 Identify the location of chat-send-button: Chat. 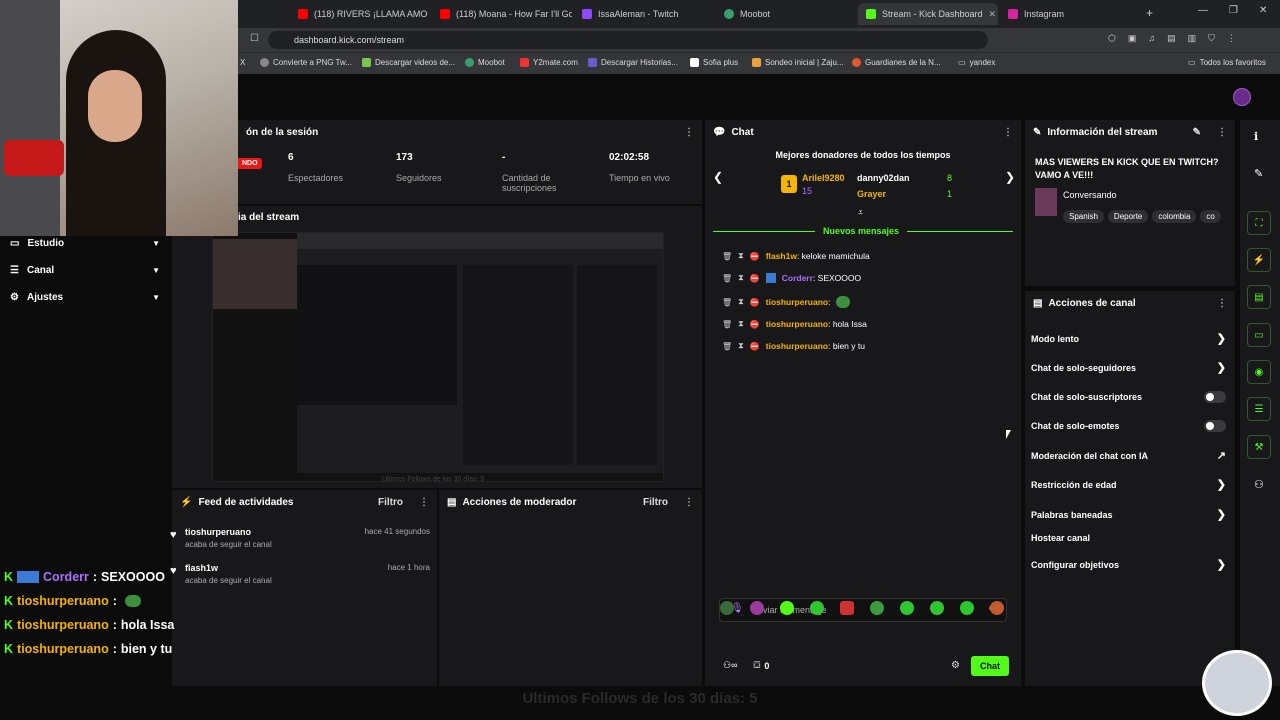
(990, 666).